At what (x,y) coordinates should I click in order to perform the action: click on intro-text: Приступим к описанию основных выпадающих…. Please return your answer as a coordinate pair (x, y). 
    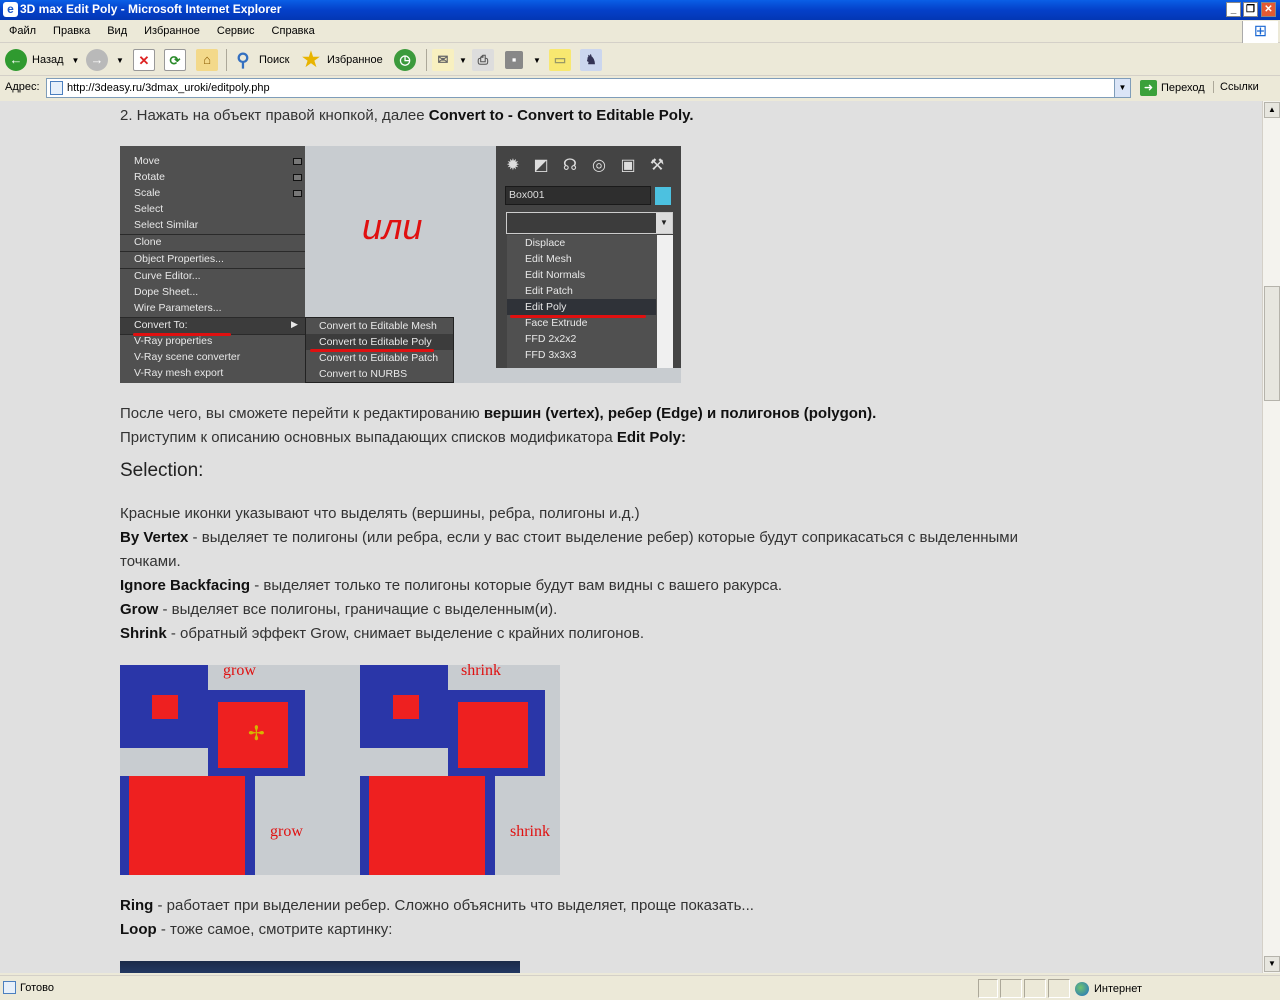
    Looking at the image, I should click on (403, 437).